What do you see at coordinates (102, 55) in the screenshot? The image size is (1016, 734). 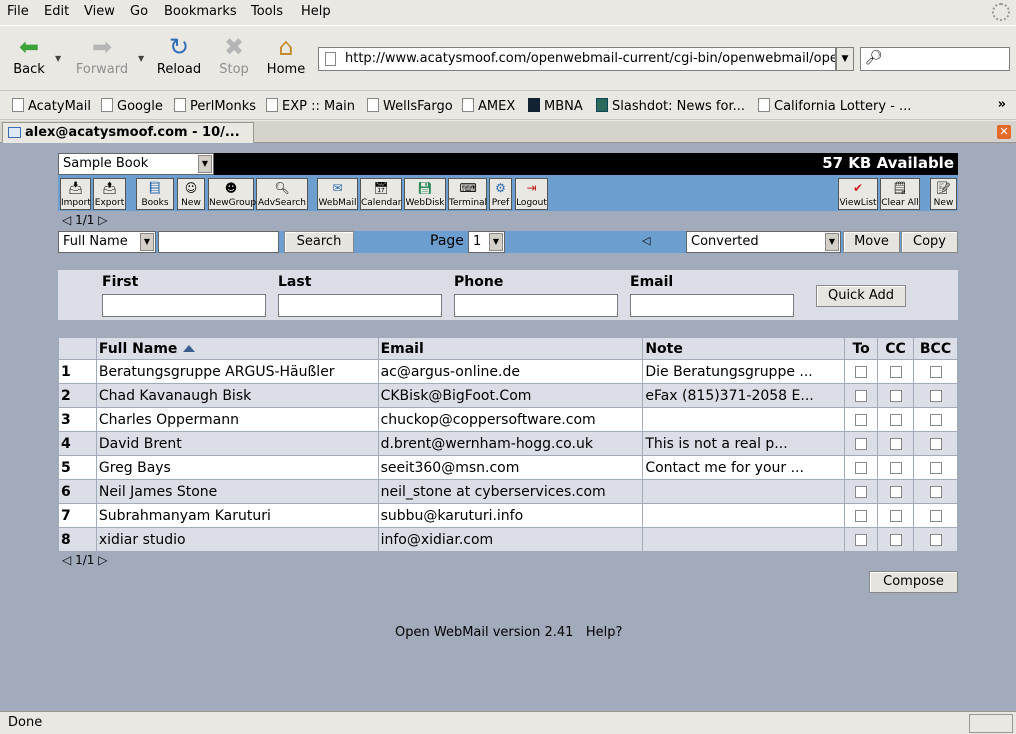 I see `forward-button: ➡ Forward` at bounding box center [102, 55].